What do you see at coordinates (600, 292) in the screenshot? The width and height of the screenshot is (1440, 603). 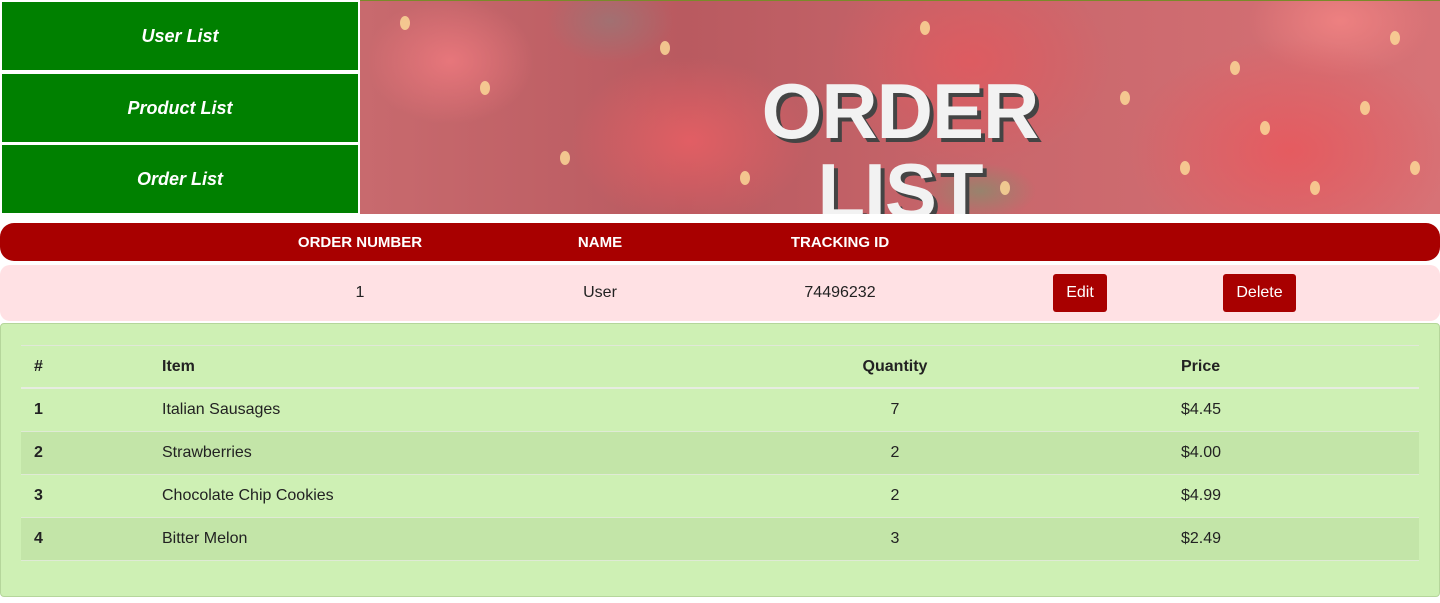 I see `order-name-cell: User` at bounding box center [600, 292].